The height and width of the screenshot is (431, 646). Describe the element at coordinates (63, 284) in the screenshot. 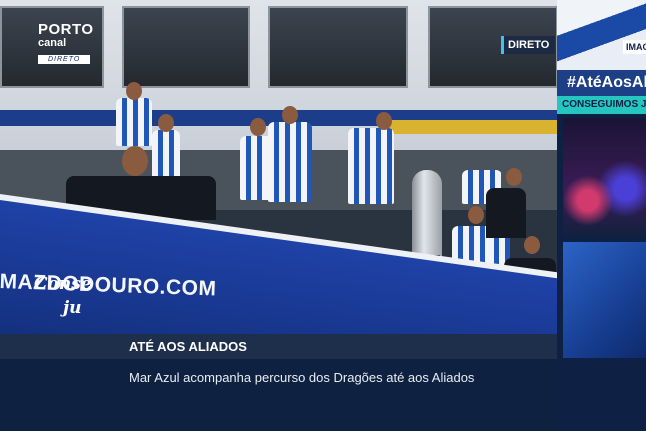

I see `rail-card-text: Conse` at that location.